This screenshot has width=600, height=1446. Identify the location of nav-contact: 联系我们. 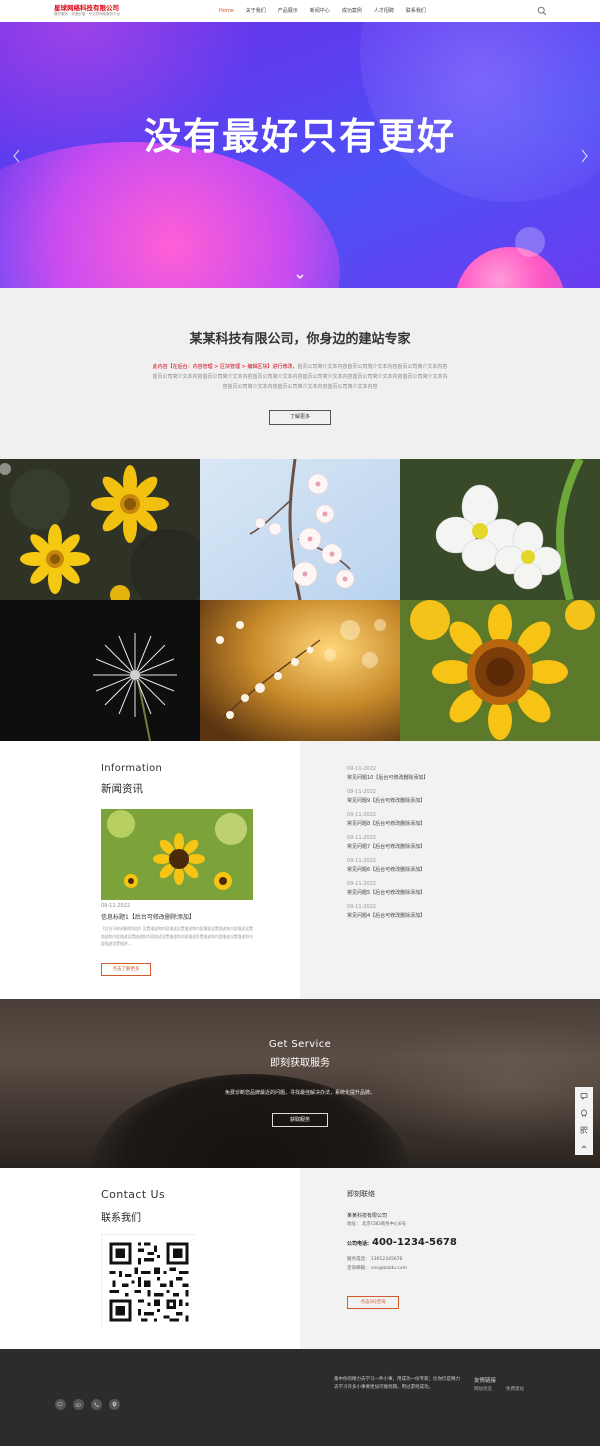
(416, 11).